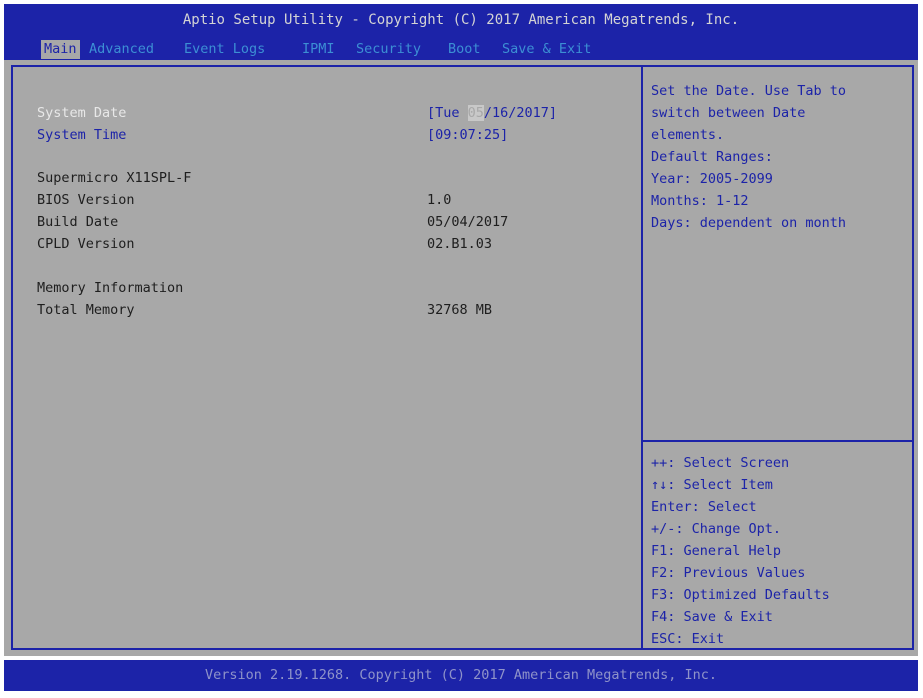 The image size is (923, 698). Describe the element at coordinates (716, 529) in the screenshot. I see `key-help-line: +/-: Change Opt.` at that location.